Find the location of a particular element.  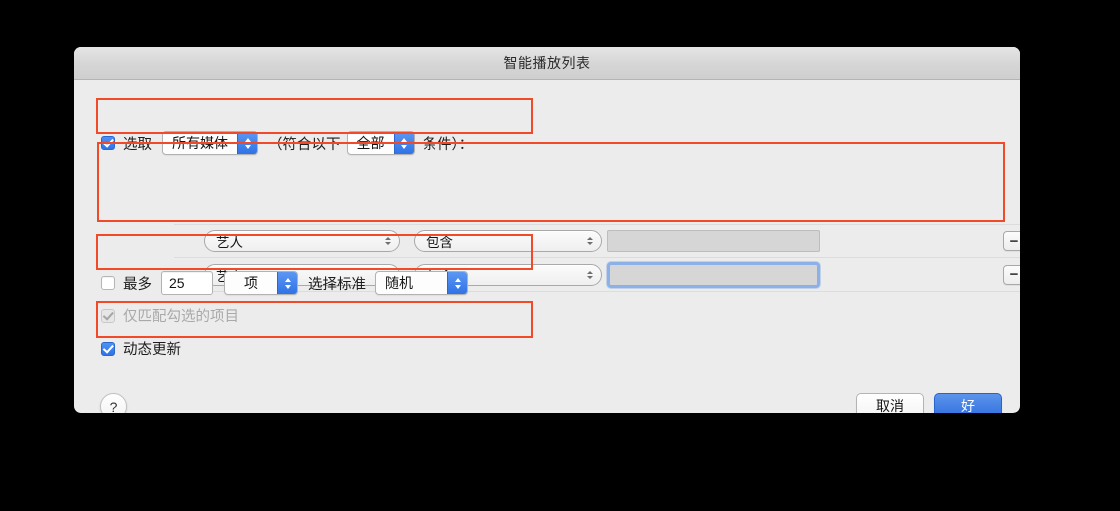

dialog-title: 智能播放列表 is located at coordinates (547, 63).